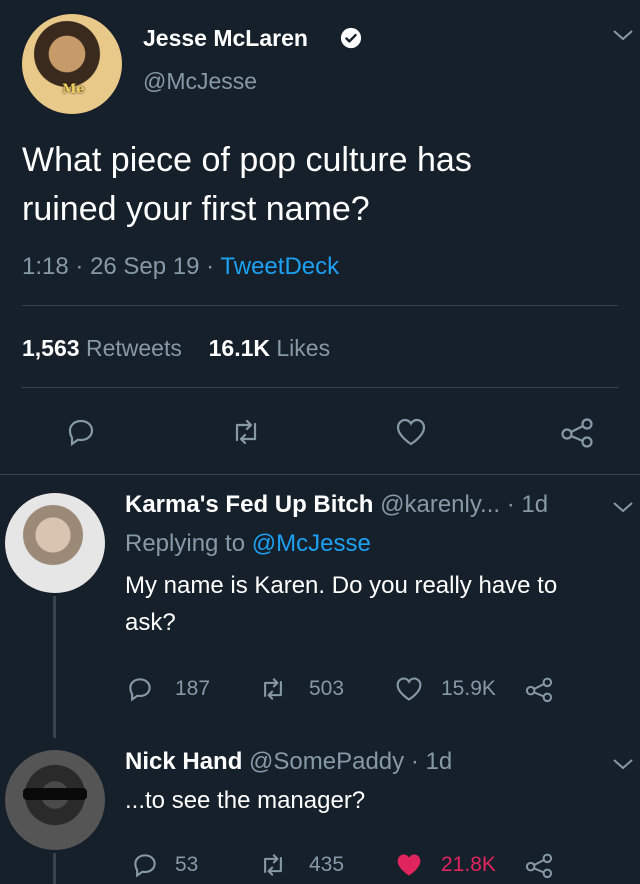  What do you see at coordinates (279, 266) in the screenshot?
I see `tweet-source: TweetDeck` at bounding box center [279, 266].